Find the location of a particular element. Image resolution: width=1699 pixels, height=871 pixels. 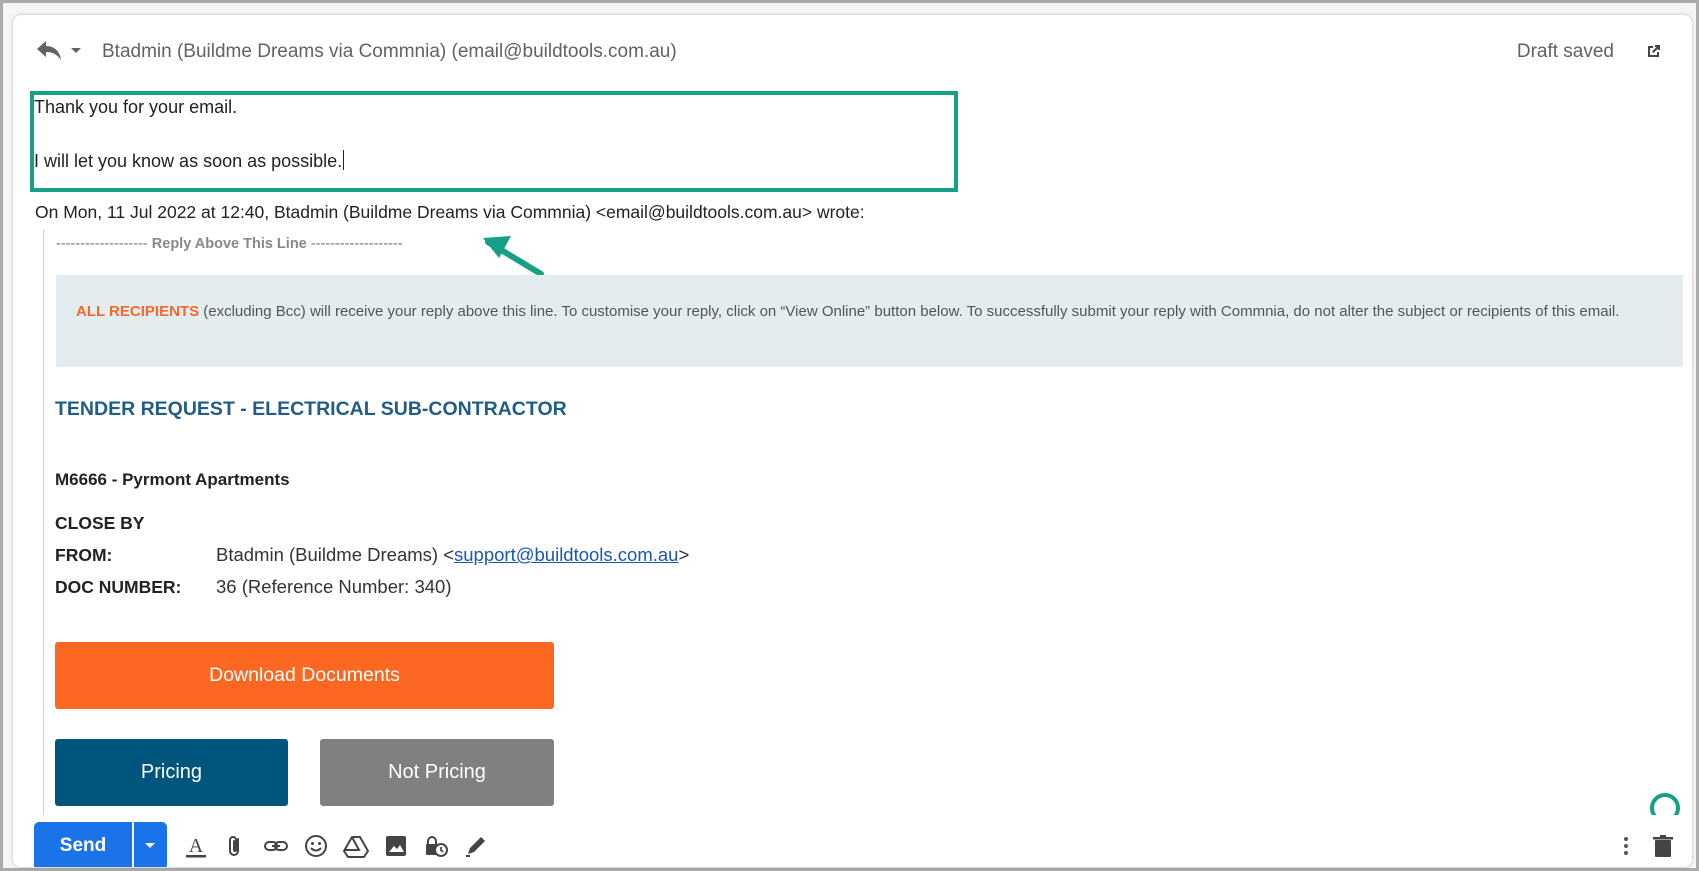

svg-text: A is located at coordinates (196, 846).